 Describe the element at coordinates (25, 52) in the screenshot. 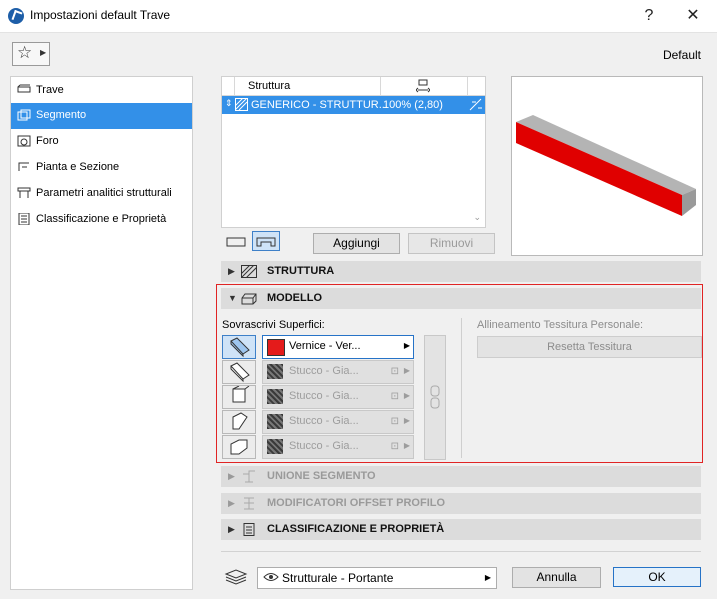

I see `star-icon: ☆` at that location.